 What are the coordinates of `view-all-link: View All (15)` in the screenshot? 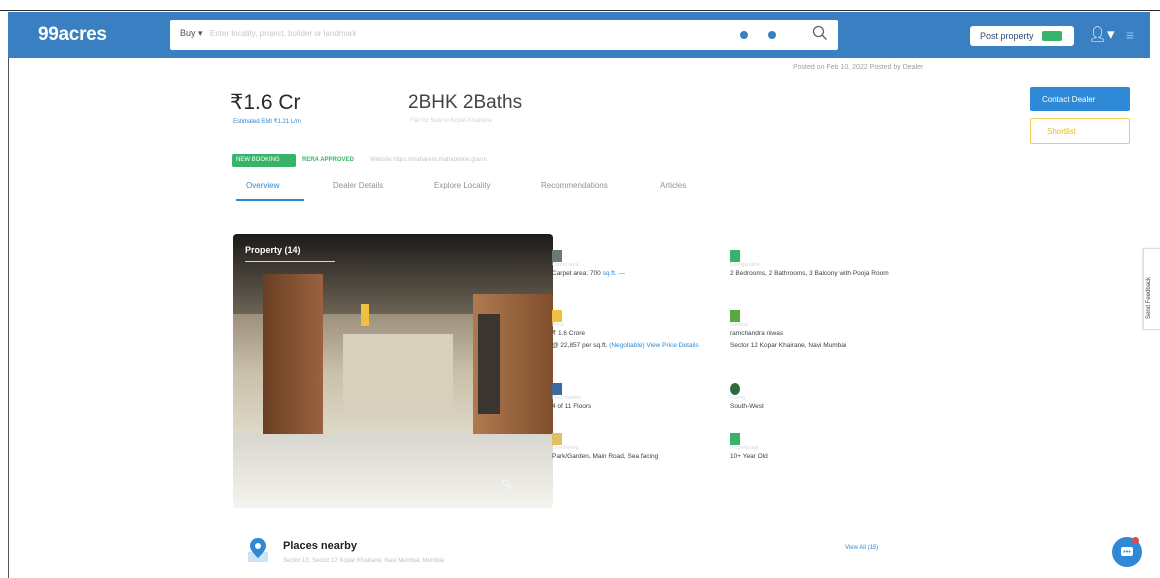 It's located at (861, 548).